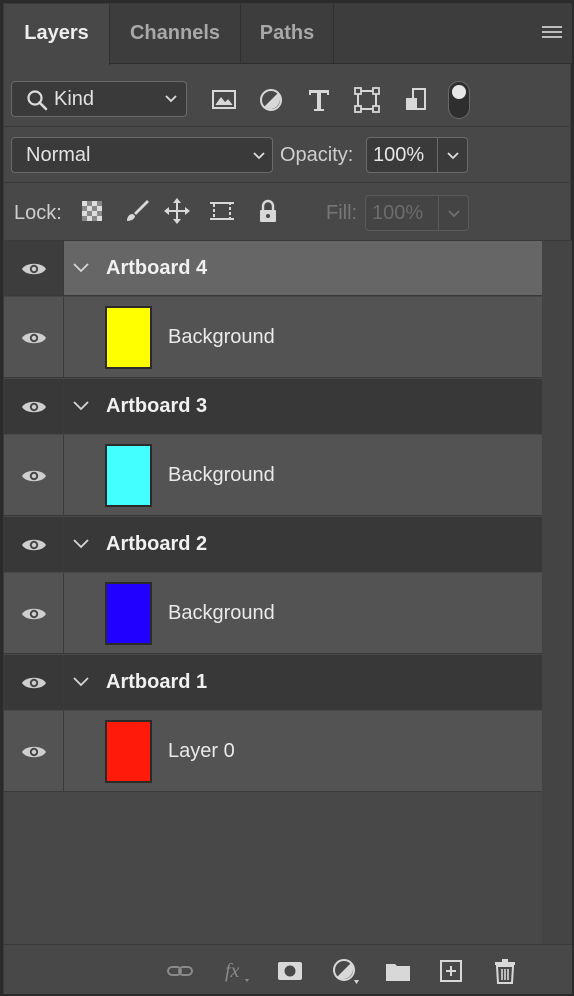  What do you see at coordinates (317, 155) in the screenshot?
I see `opacity-label: Opacity:` at bounding box center [317, 155].